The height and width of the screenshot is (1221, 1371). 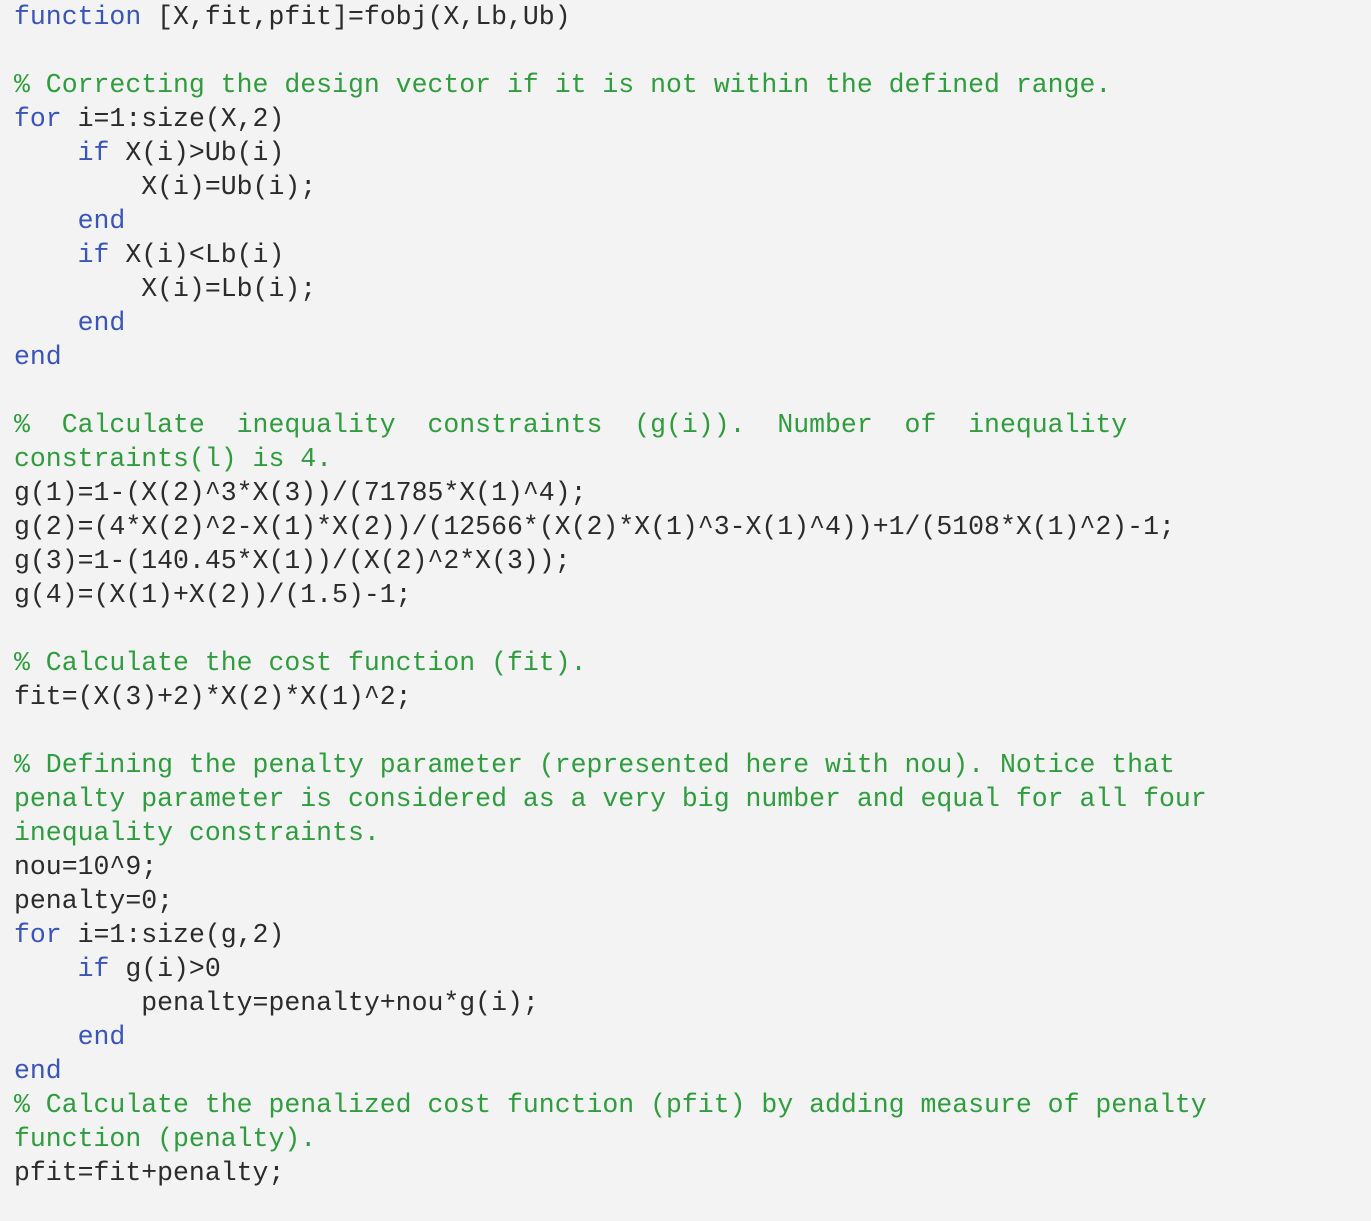 I want to click on comment-penalized-cost-line2: function (penalty)., so click(x=165, y=1139).